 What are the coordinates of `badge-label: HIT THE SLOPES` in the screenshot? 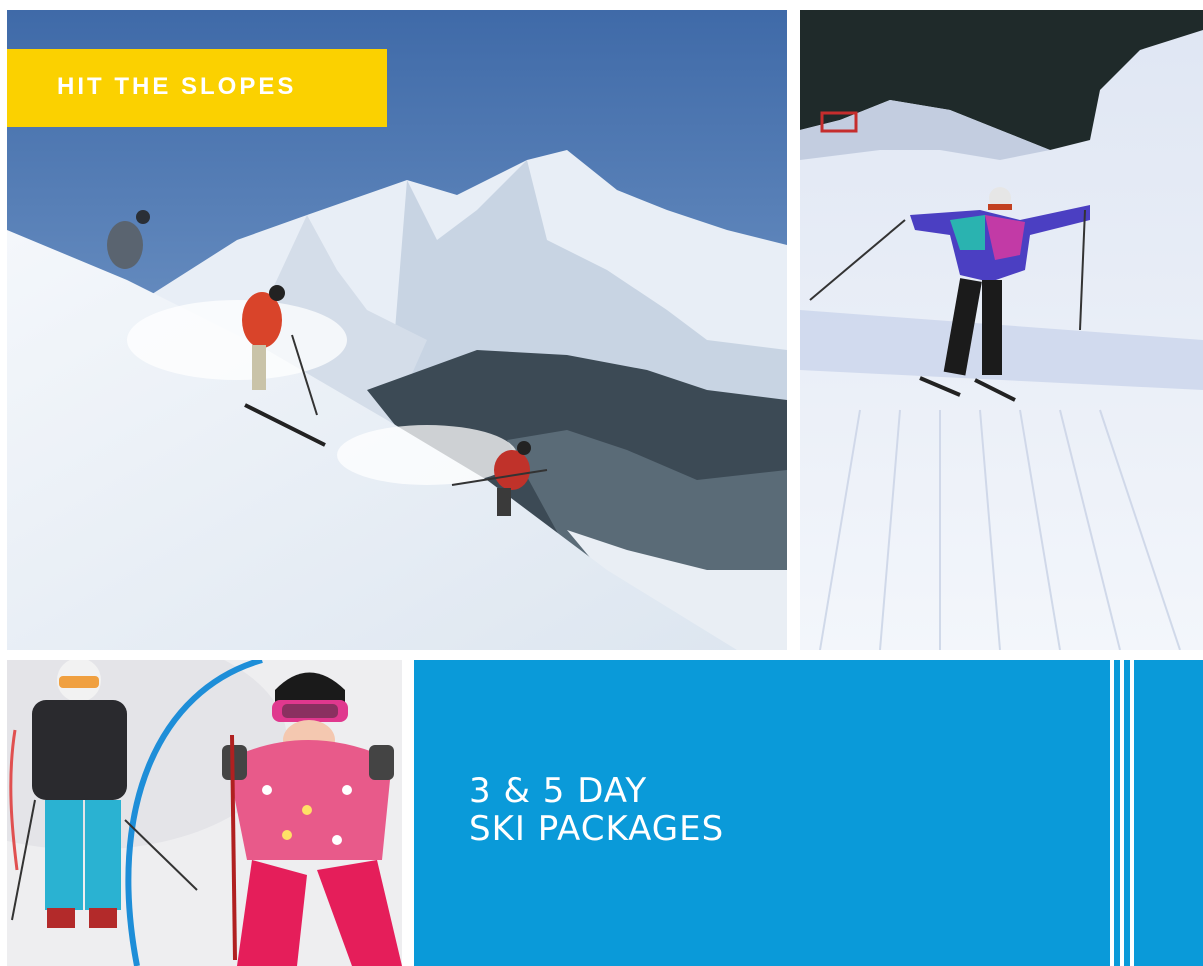 It's located at (177, 86).